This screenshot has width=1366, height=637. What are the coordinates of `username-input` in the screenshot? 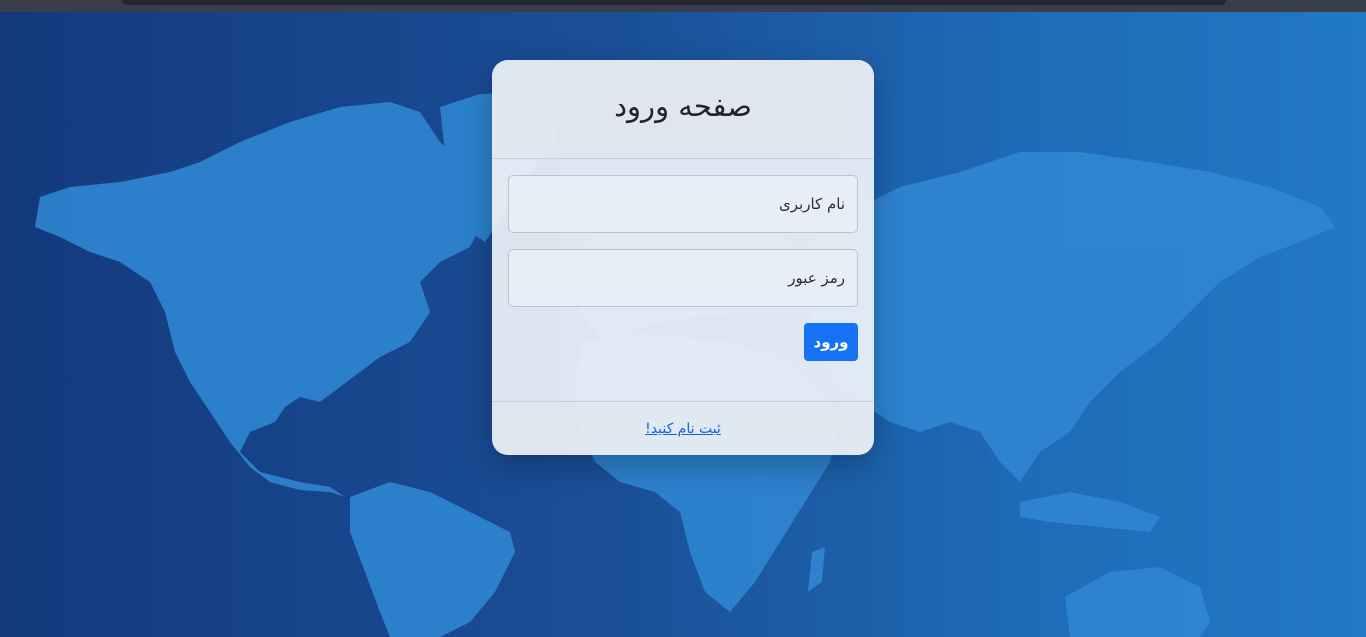 It's located at (683, 204).